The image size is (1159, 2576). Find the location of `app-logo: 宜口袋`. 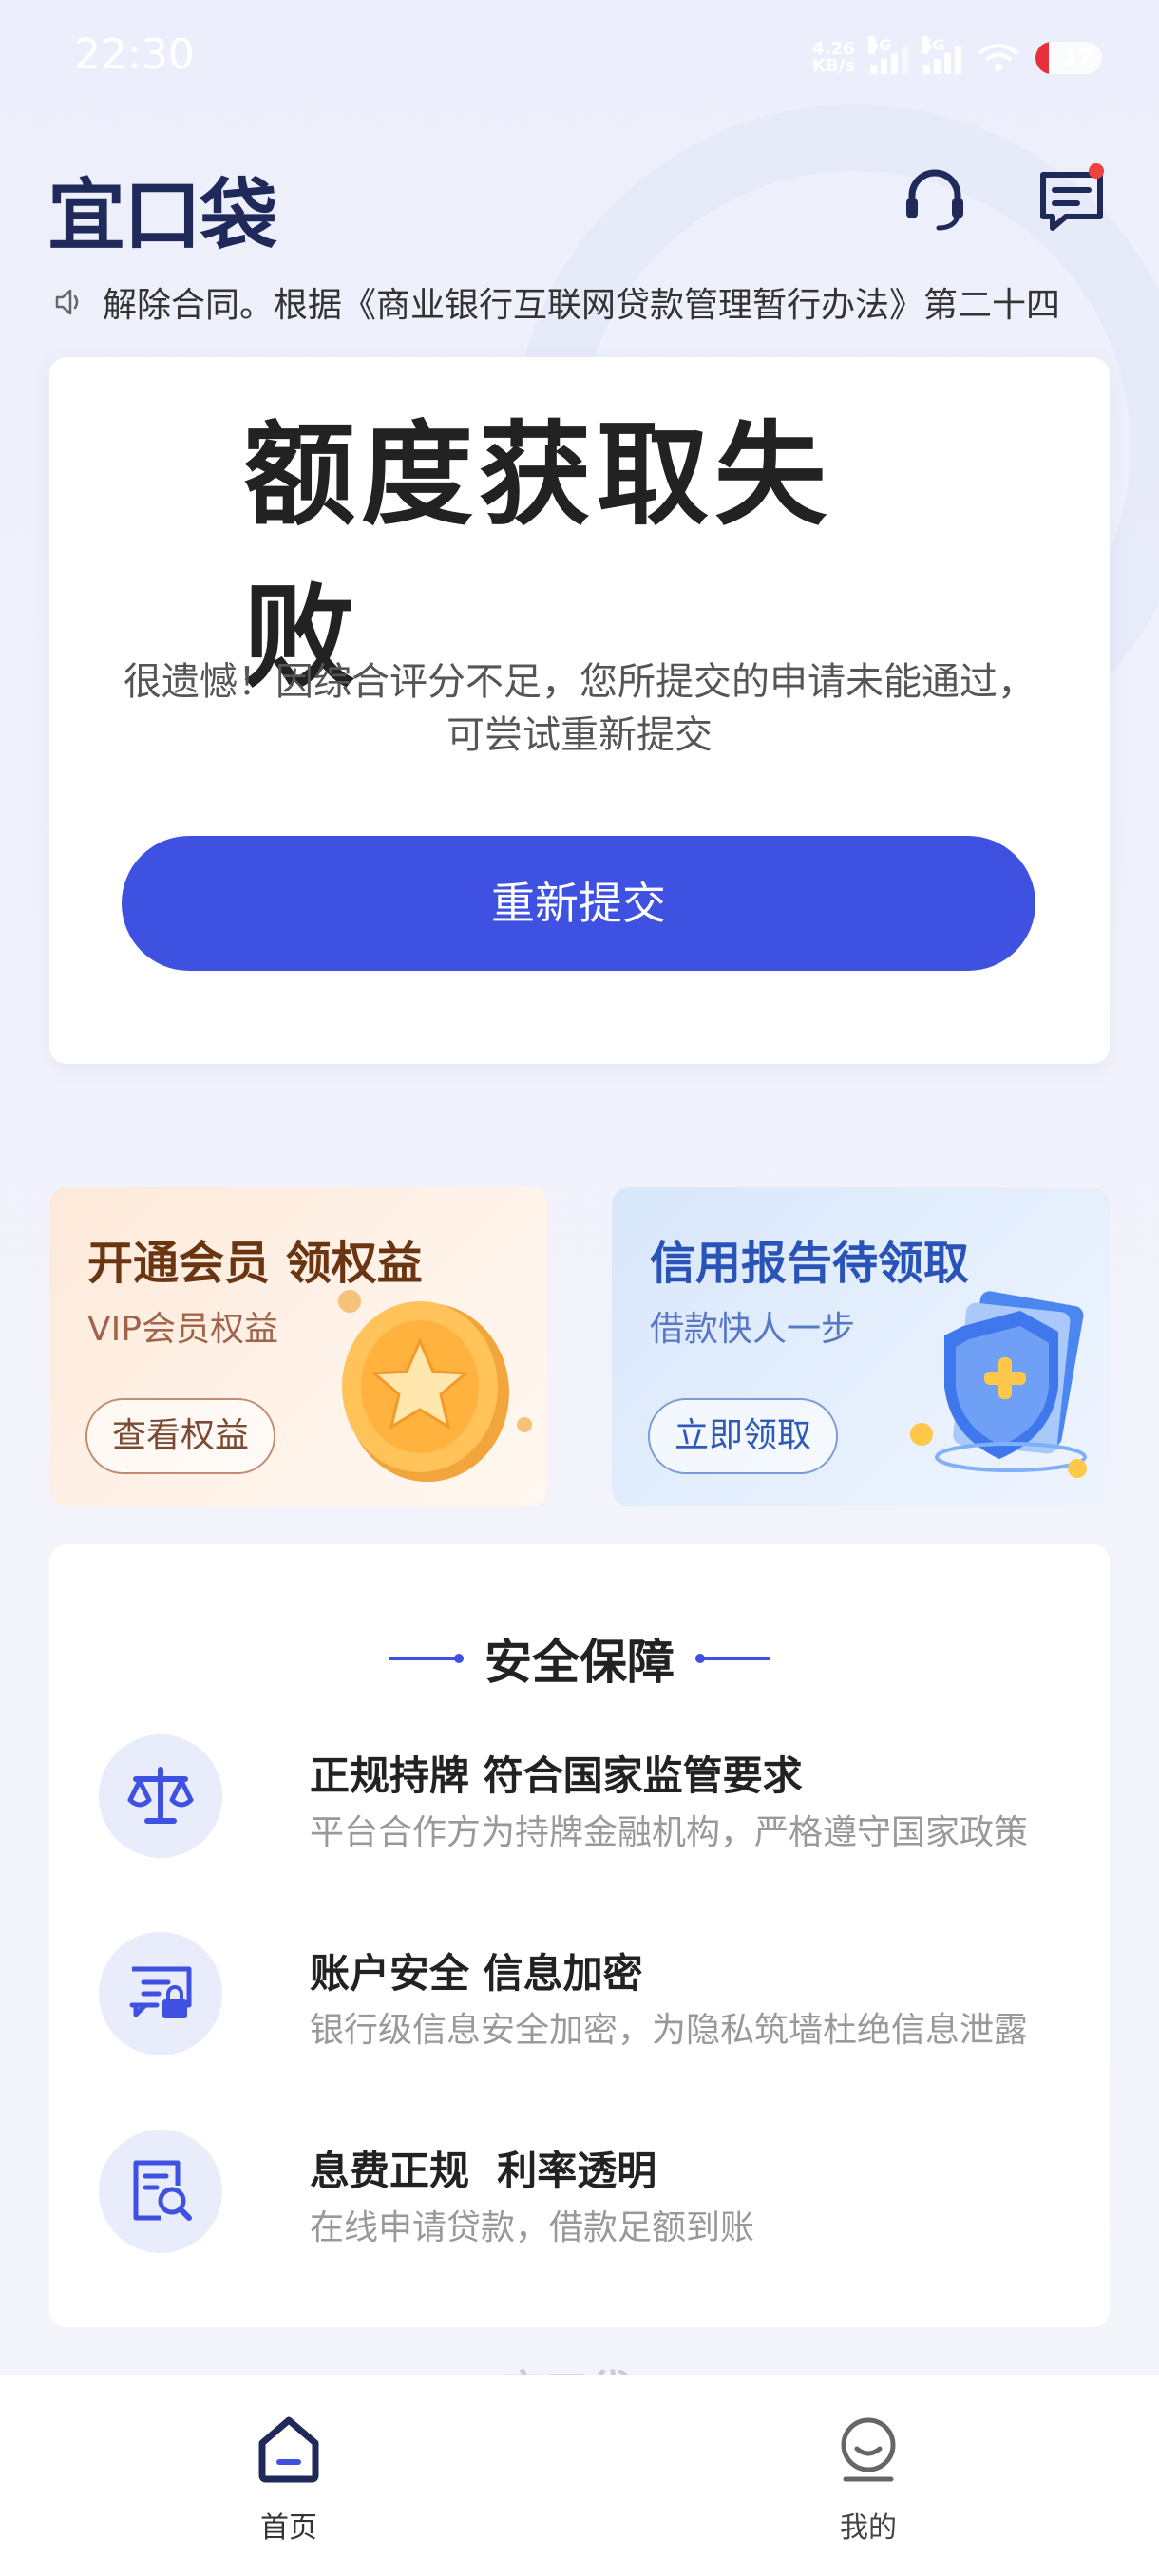

app-logo: 宜口袋 is located at coordinates (162, 216).